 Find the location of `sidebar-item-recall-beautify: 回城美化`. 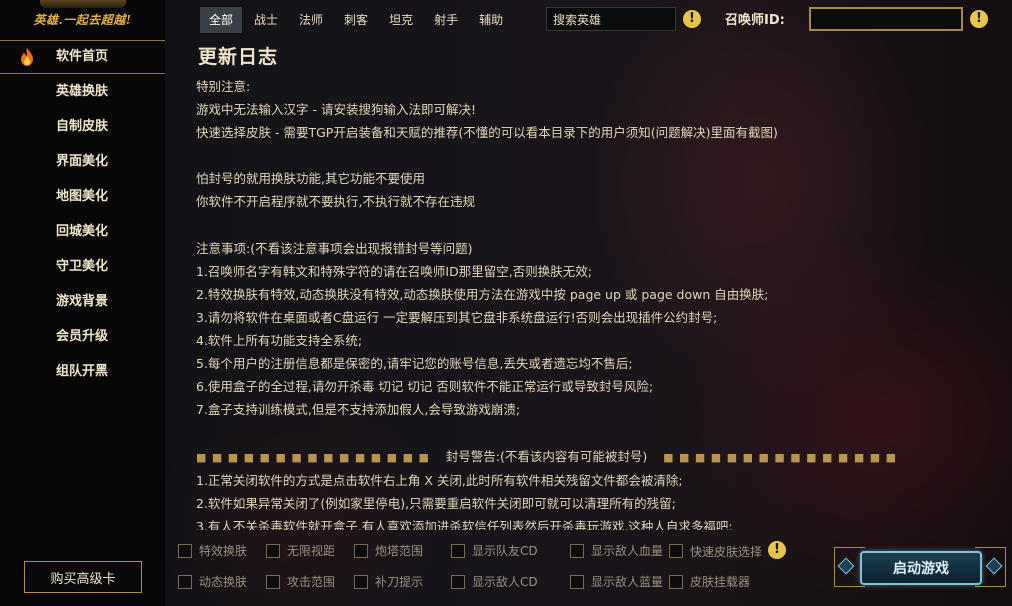

sidebar-item-recall-beautify: 回城美化 is located at coordinates (82, 231).